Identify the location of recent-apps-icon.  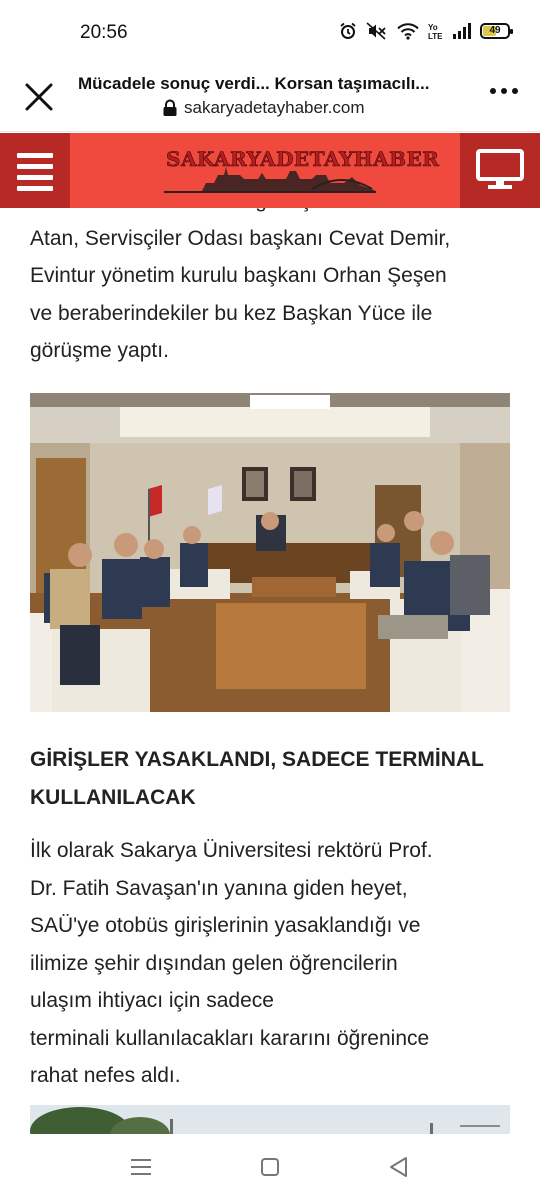
(141, 1167).